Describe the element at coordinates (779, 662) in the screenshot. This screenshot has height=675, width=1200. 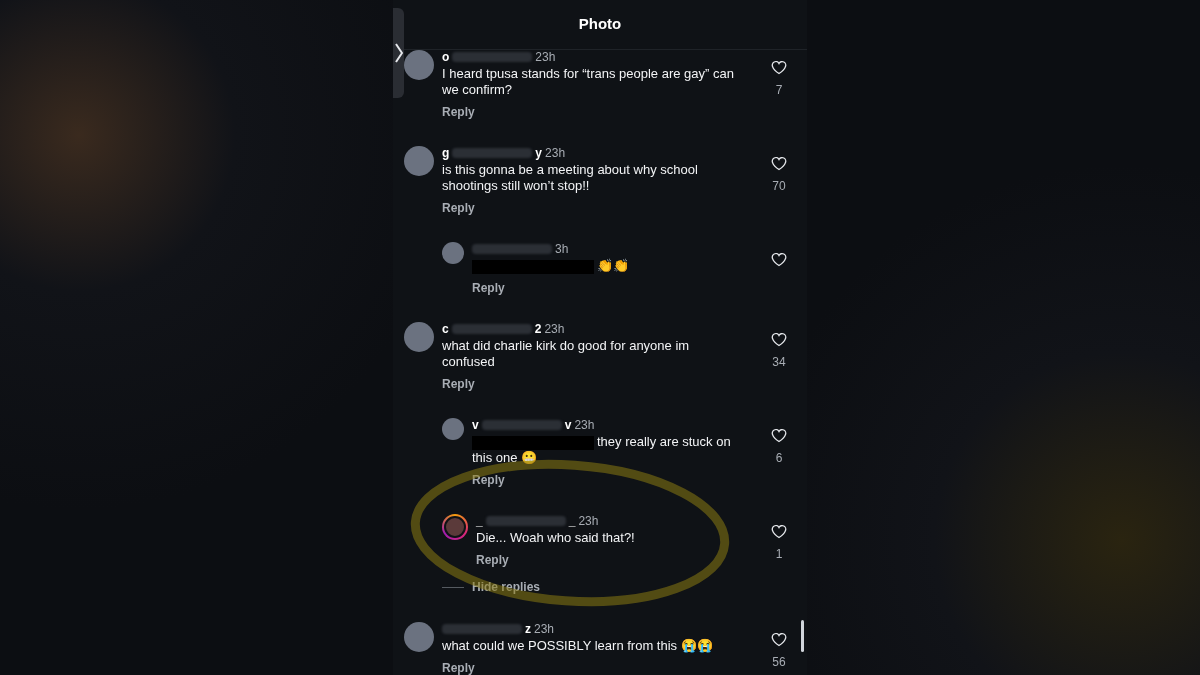
I see `like-count: 56` at that location.